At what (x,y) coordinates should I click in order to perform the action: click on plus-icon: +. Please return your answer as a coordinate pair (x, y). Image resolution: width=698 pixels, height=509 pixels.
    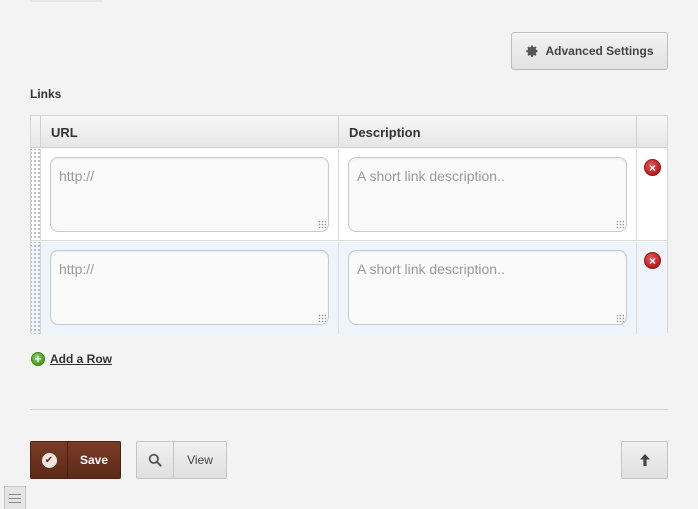
    Looking at the image, I should click on (38, 359).